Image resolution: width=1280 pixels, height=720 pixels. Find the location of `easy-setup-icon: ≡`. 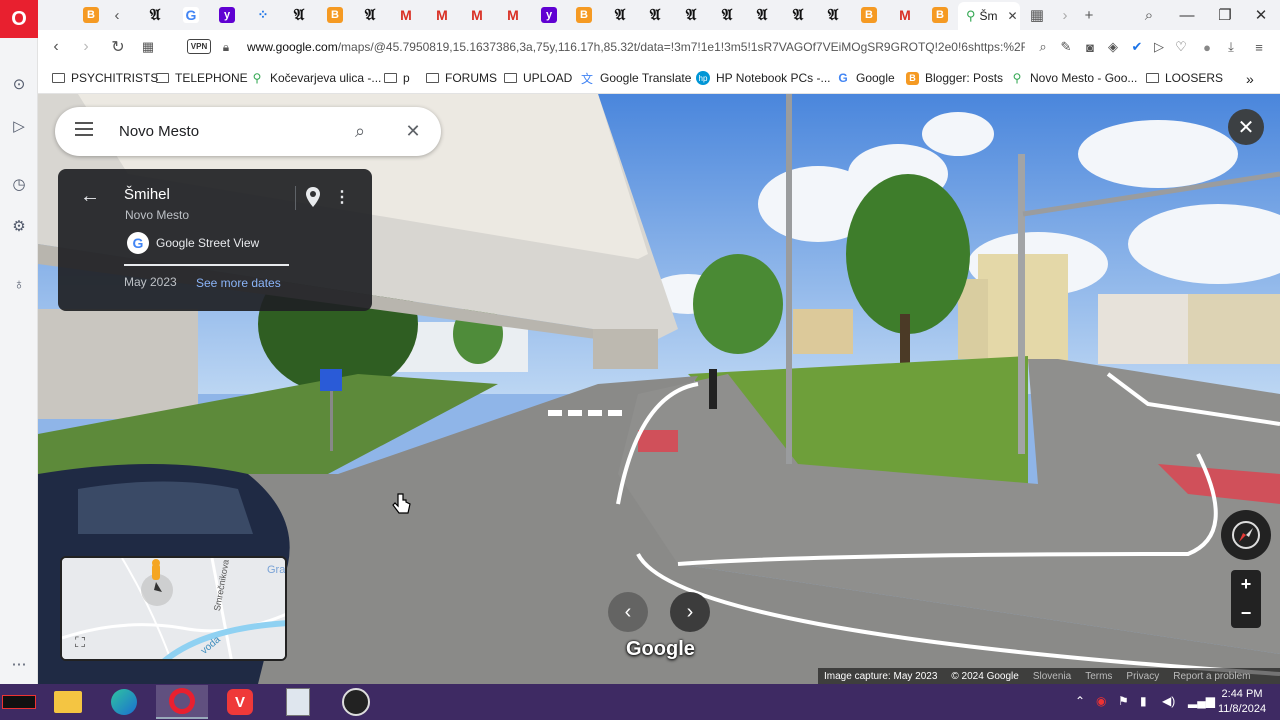

easy-setup-icon: ≡ is located at coordinates (1259, 47).